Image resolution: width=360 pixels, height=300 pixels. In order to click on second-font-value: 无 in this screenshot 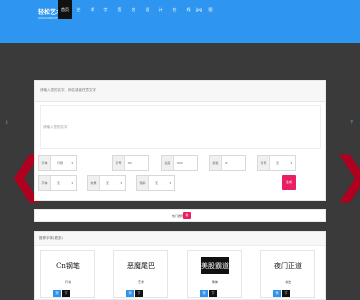, I will do `click(59, 183)`.